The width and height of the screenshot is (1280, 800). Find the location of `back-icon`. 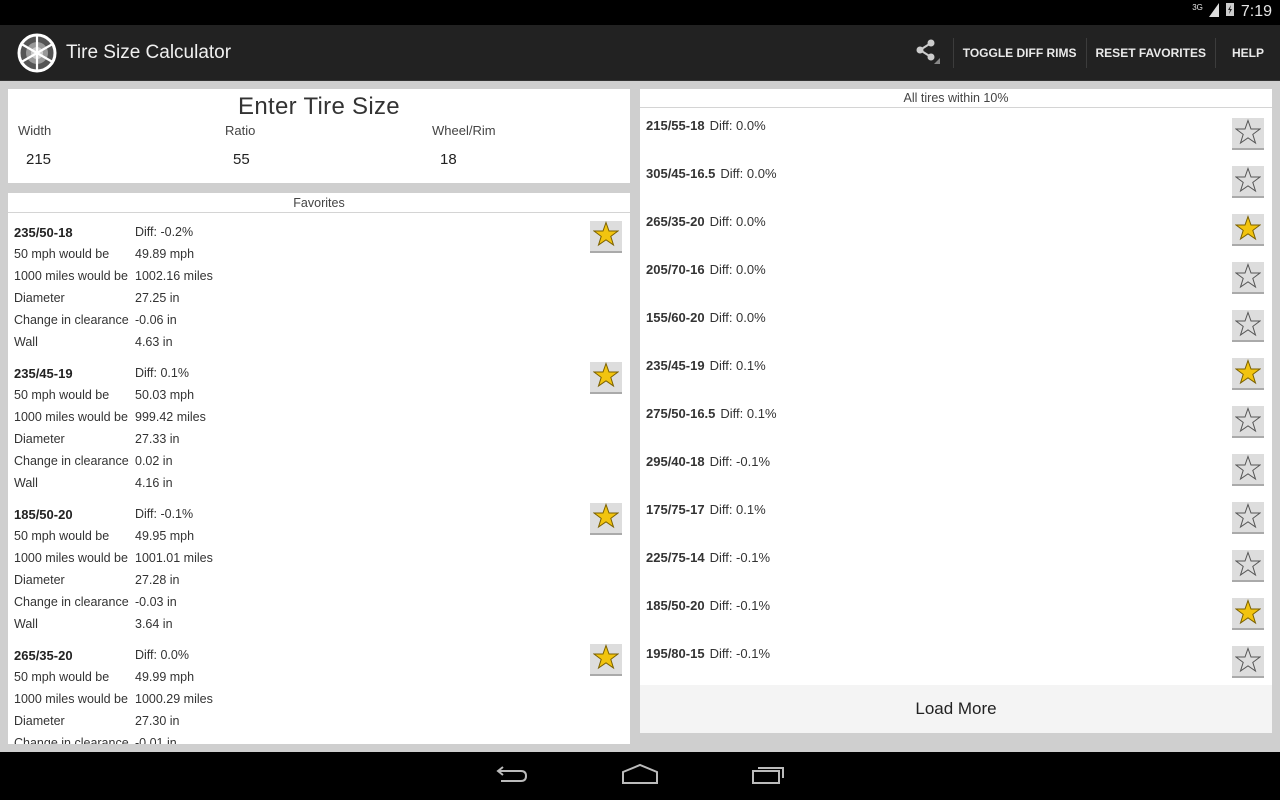

back-icon is located at coordinates (512, 776).